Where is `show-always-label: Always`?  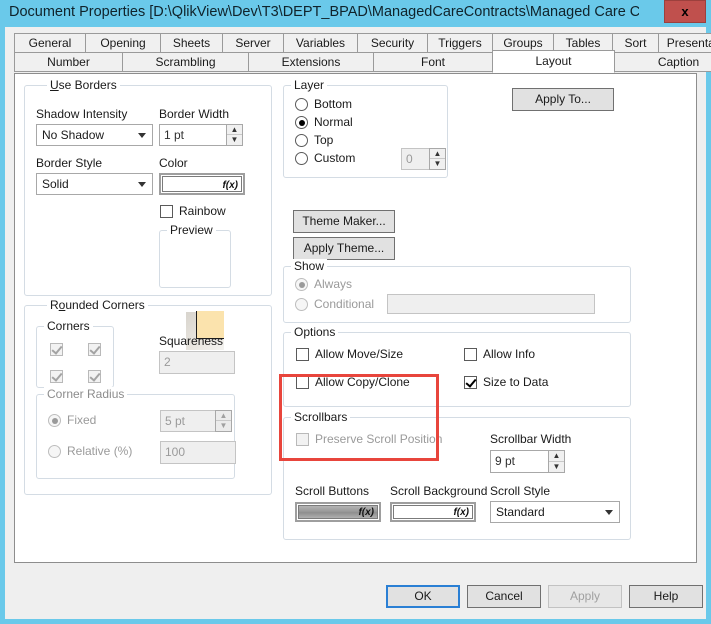 show-always-label: Always is located at coordinates (333, 284).